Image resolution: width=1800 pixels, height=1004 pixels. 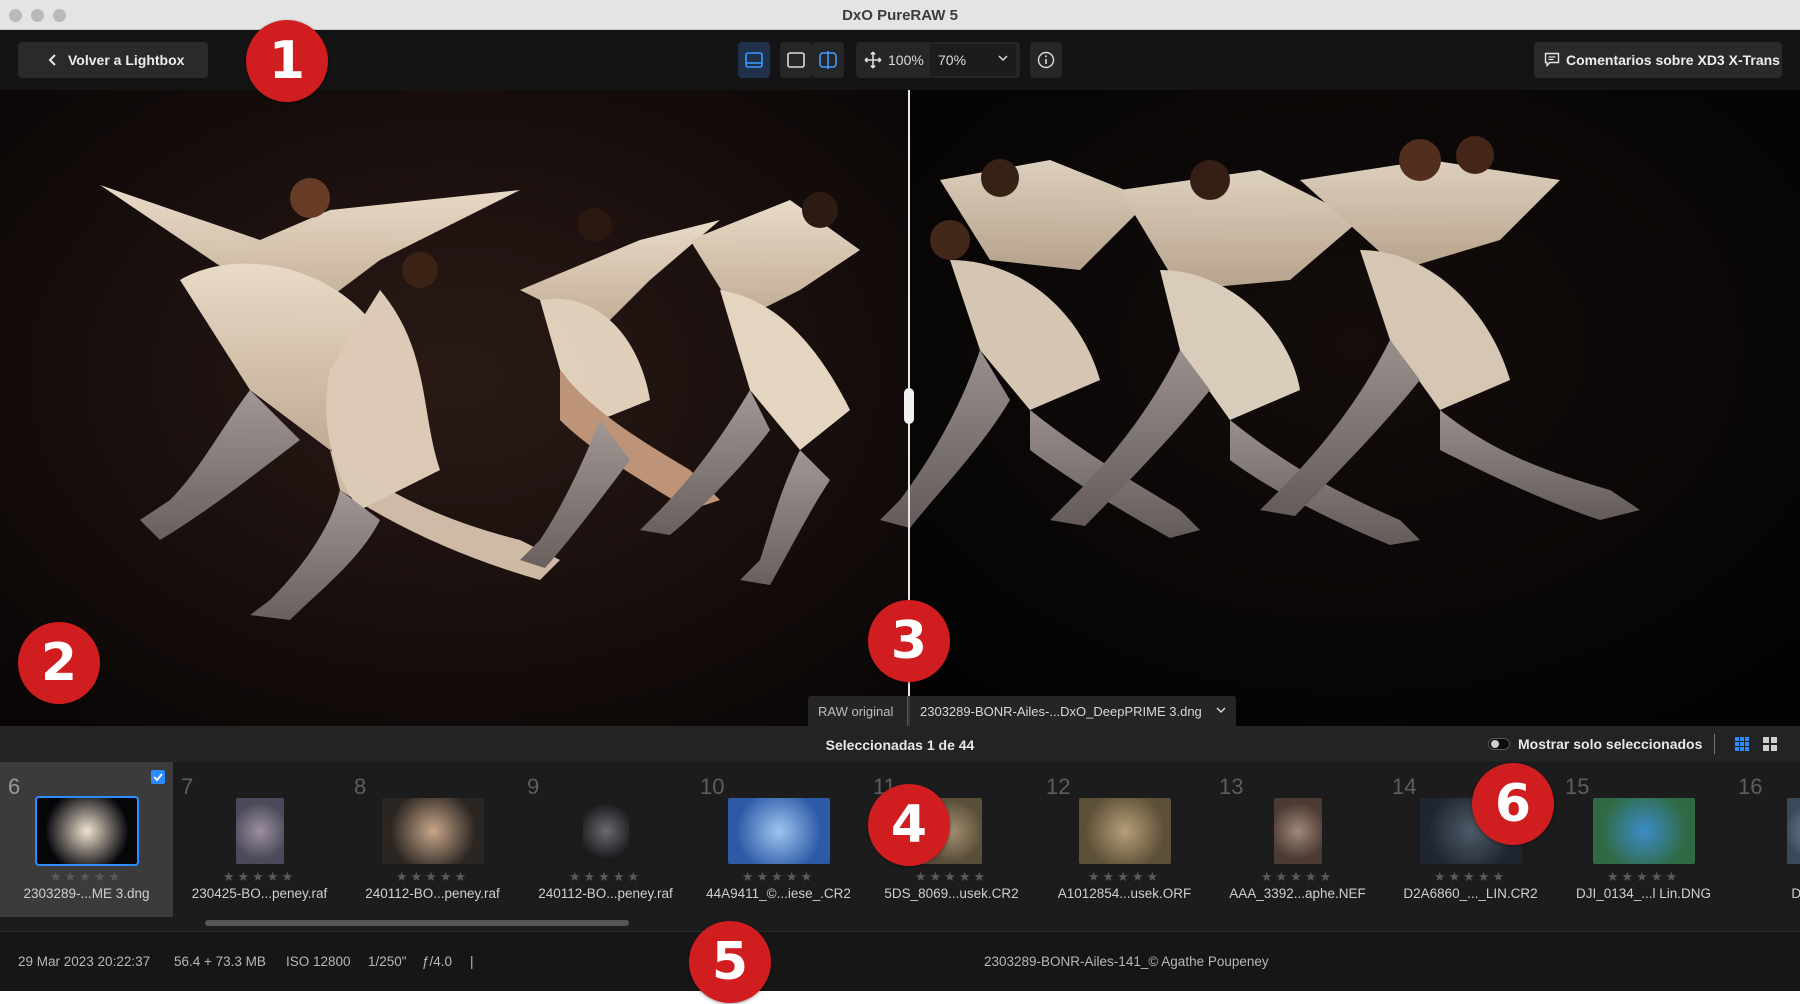 What do you see at coordinates (1124, 893) in the screenshot?
I see `thumb-filename: A1012854...usek.ORF` at bounding box center [1124, 893].